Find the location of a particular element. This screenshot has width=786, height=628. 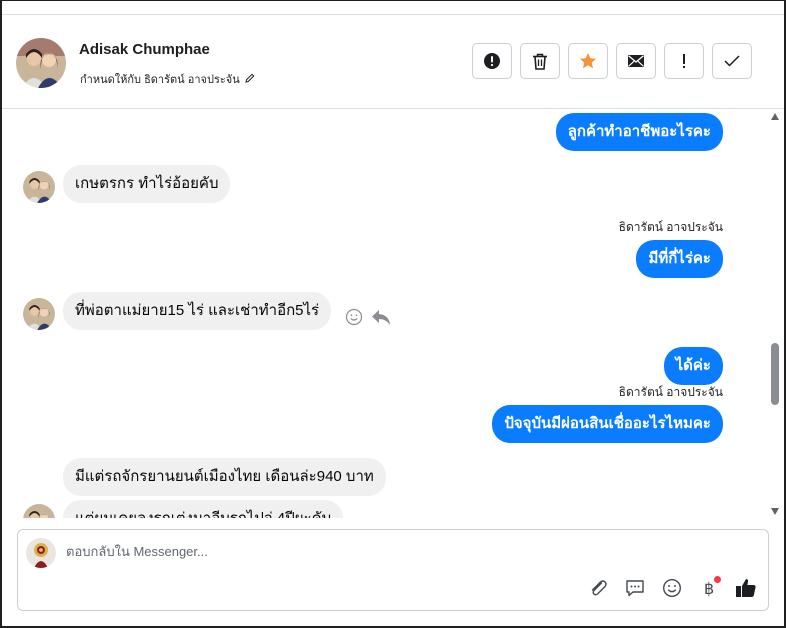

message-hover-tools is located at coordinates (368, 319).